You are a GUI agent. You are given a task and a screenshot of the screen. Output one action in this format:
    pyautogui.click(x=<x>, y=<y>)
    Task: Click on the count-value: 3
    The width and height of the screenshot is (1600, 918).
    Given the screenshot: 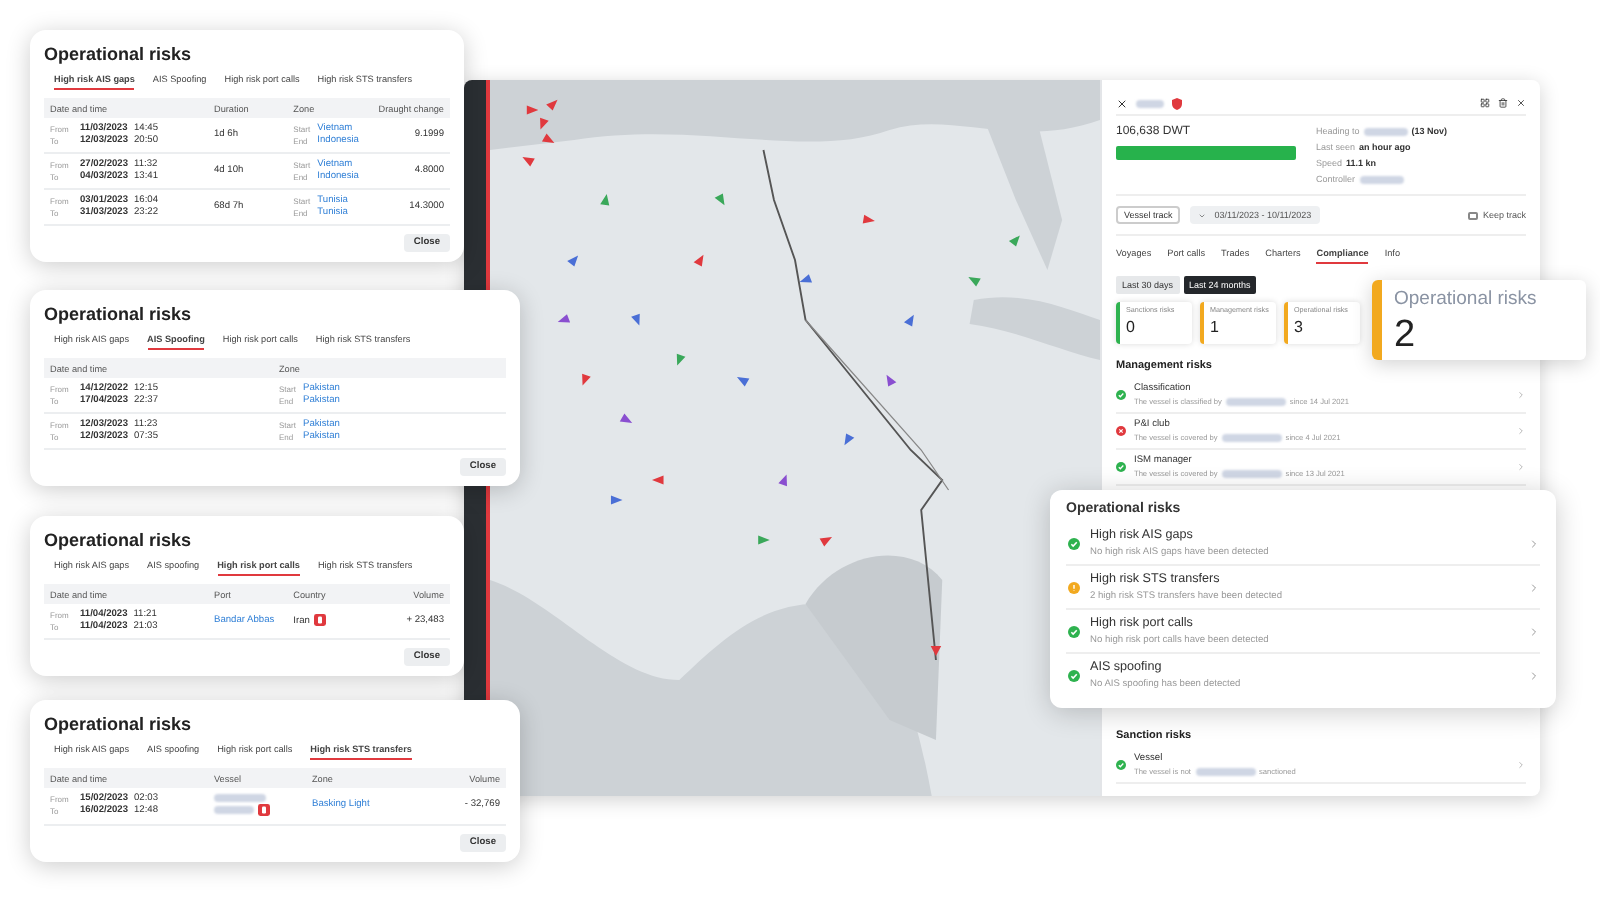 What is the action you would take?
    pyautogui.click(x=1299, y=327)
    